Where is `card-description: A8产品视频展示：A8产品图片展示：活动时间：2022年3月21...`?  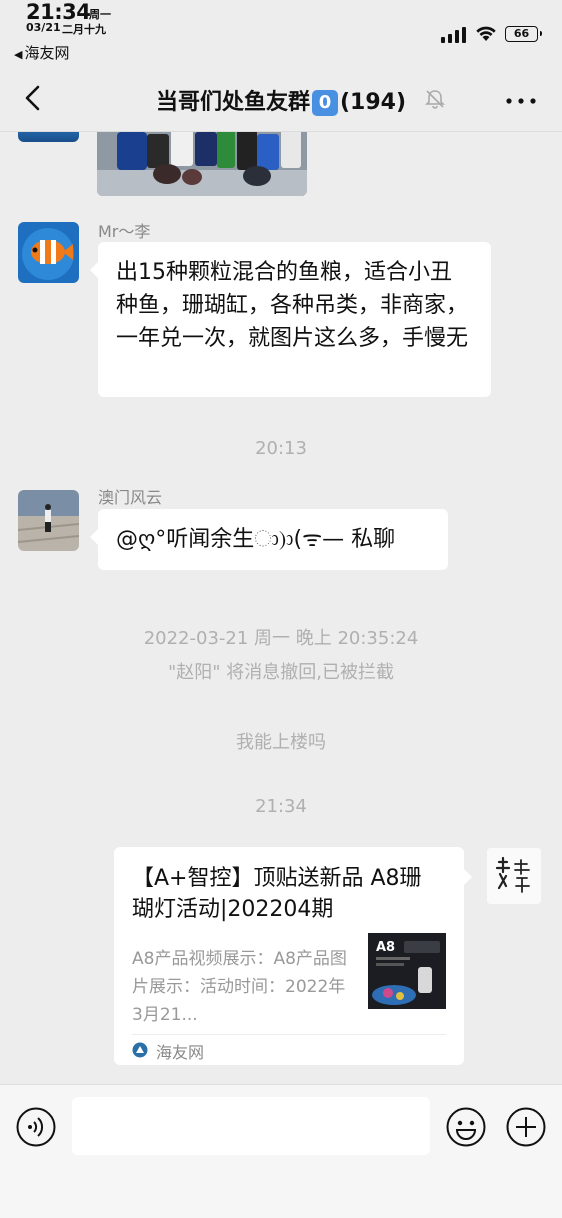
card-description: A8产品视频展示：A8产品图片展示：活动时间：2022年3月21... is located at coordinates (239, 987).